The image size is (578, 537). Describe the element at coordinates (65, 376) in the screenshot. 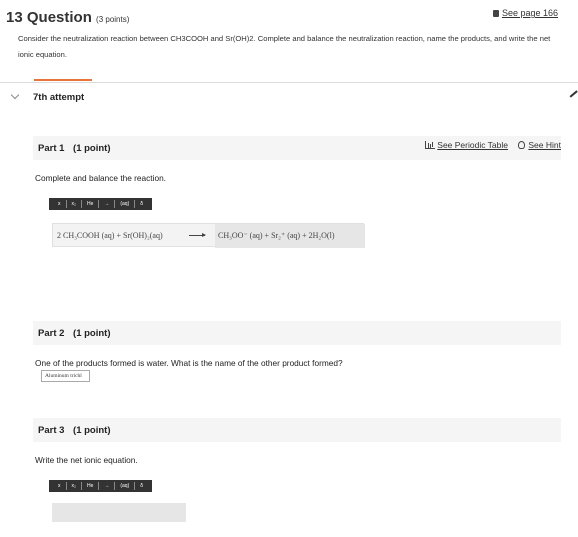

I see `part2-answer-input: Aluminum trichl` at that location.